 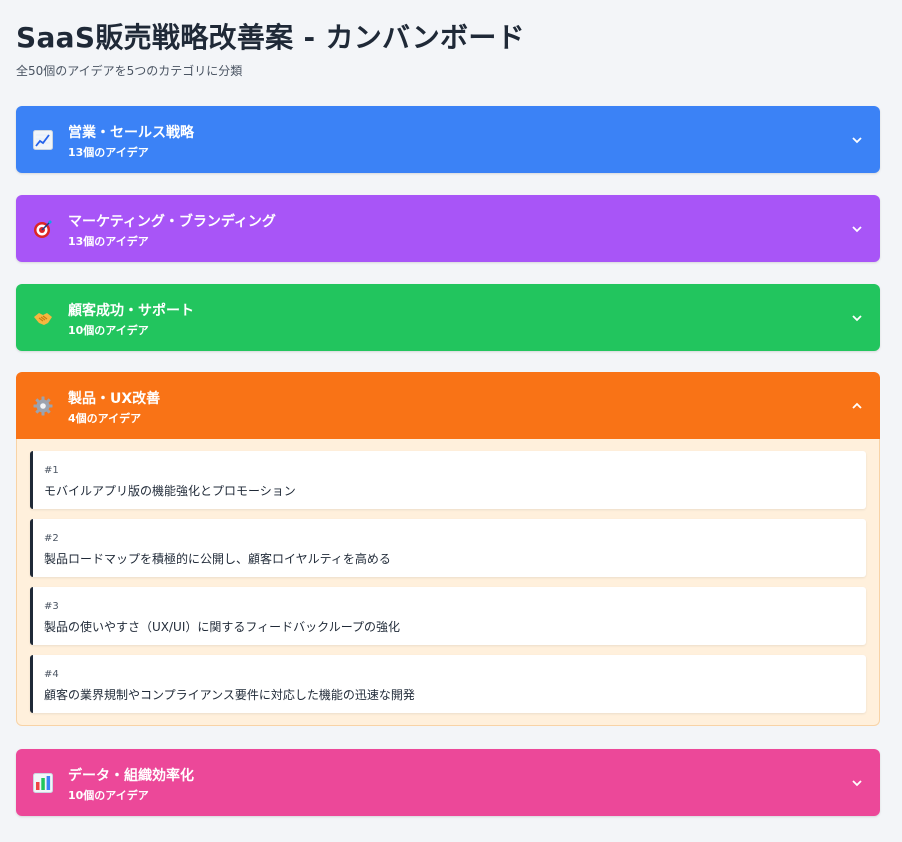 I want to click on category-customer-success: 顧客成功・サポート 10個のアイデア, so click(x=448, y=317).